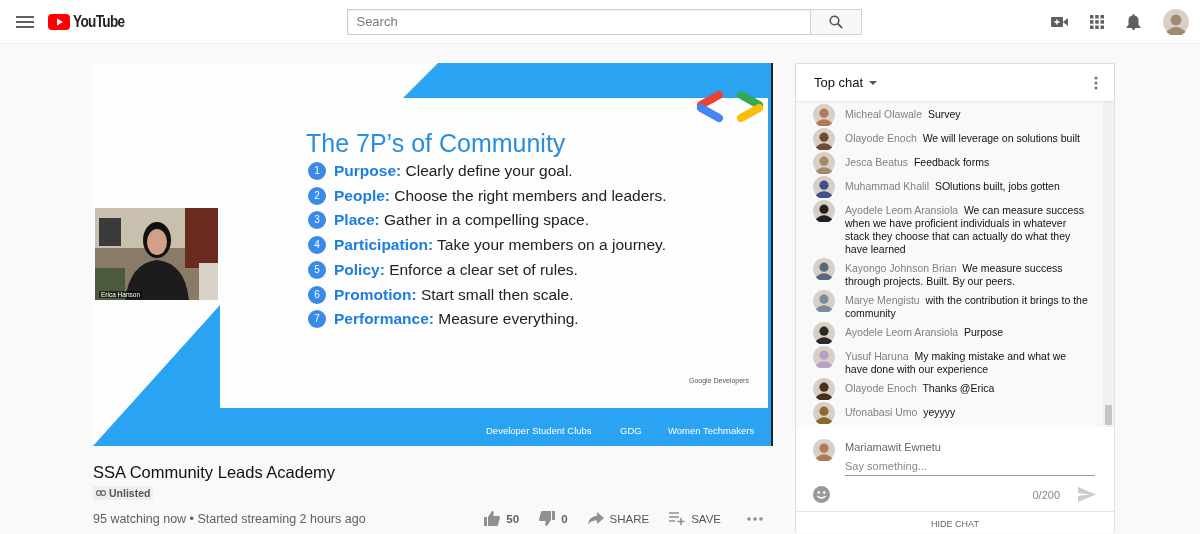 The height and width of the screenshot is (534, 1200). I want to click on chat-message: Kayongo Johnson Brian We measure success through projects. Built. By our peers., so click(954, 274).